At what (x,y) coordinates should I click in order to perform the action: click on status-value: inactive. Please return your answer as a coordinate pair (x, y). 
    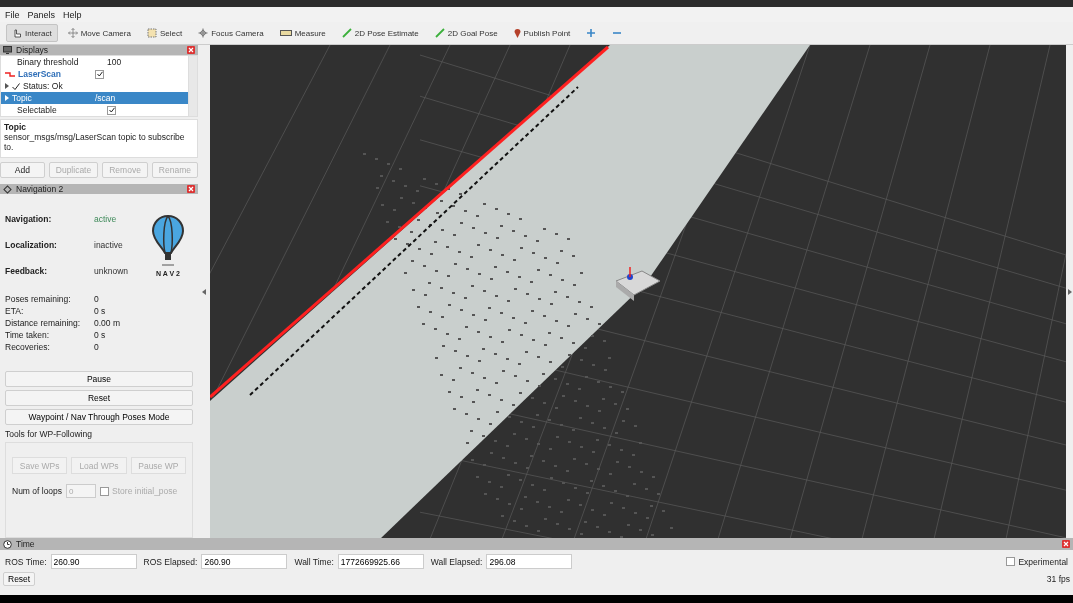
    Looking at the image, I should click on (108, 245).